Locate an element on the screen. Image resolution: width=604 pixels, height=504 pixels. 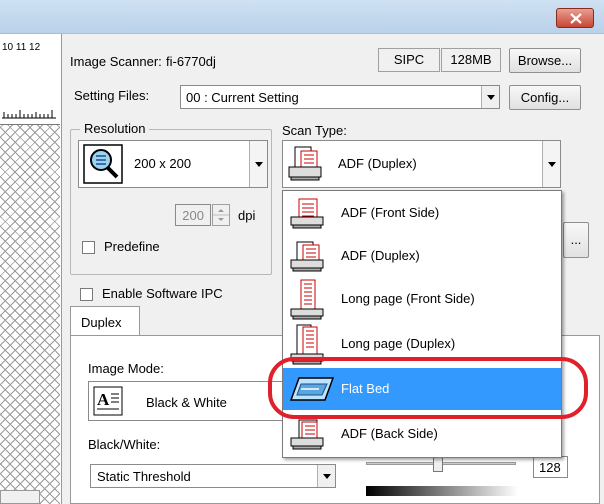
highlight-annotation is located at coordinates (428, 388).